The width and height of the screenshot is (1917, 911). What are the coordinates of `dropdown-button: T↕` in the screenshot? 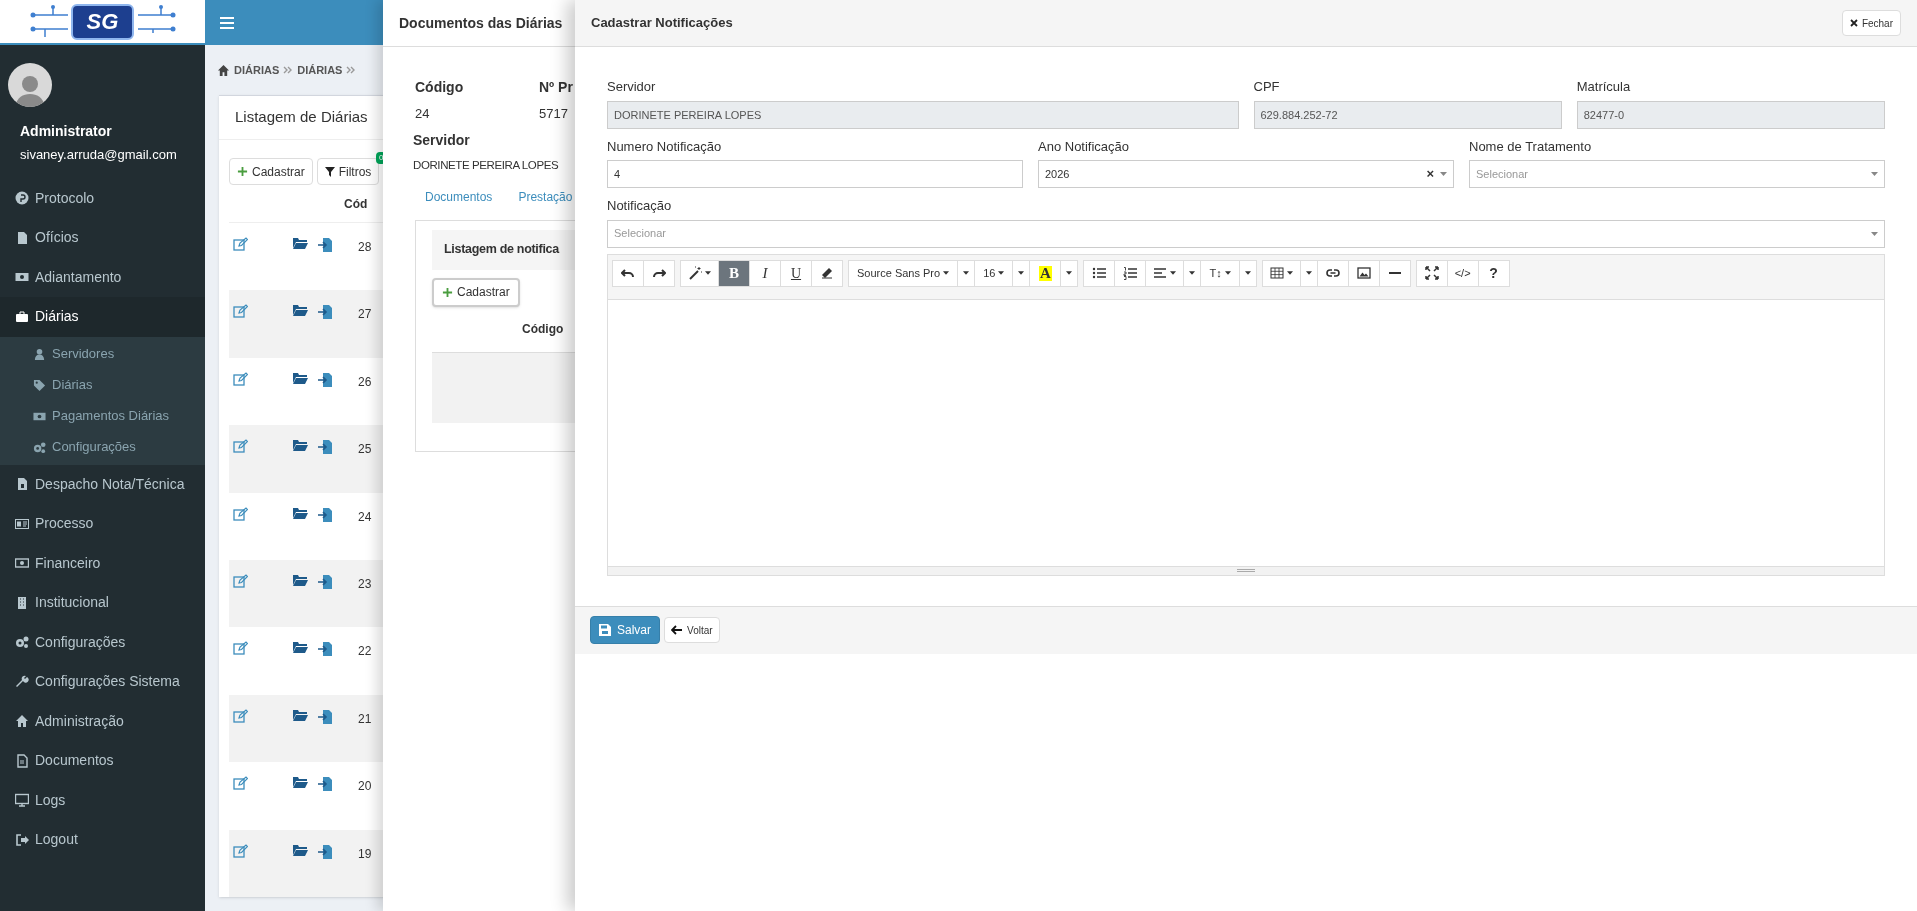 It's located at (1220, 273).